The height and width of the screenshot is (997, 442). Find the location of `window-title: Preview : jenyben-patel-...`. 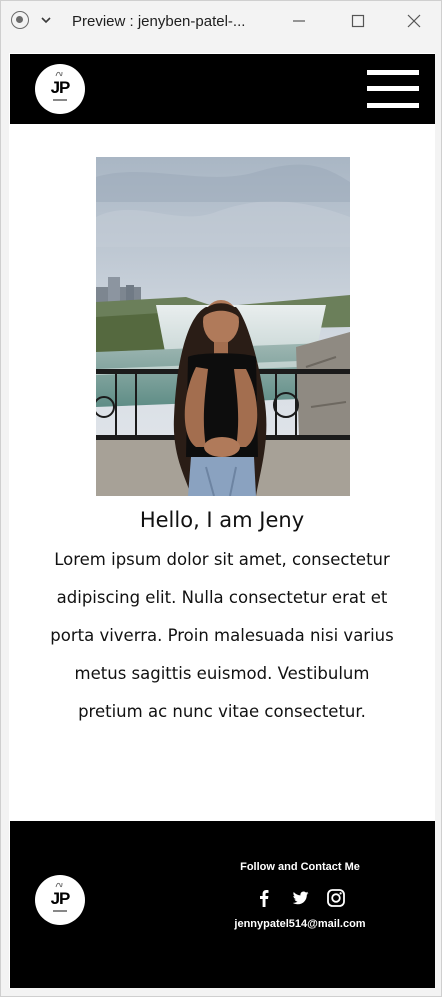

window-title: Preview : jenyben-patel-... is located at coordinates (159, 21).